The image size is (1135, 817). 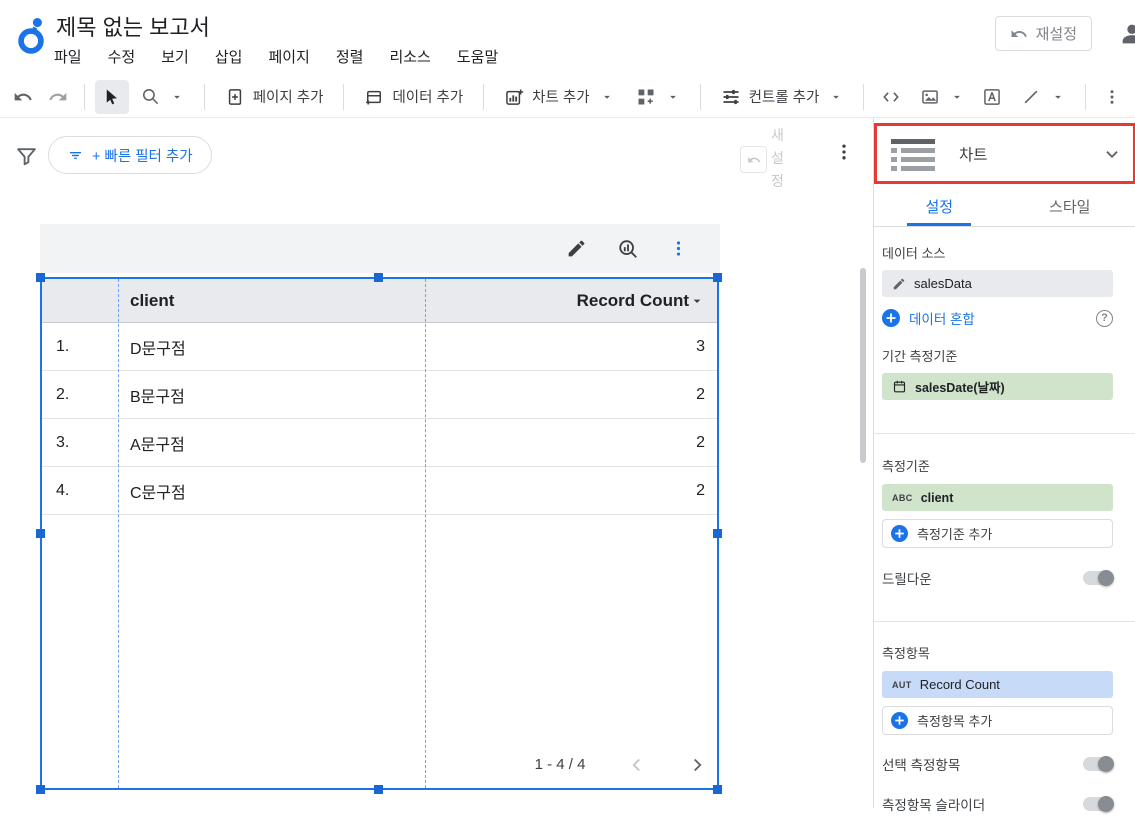 What do you see at coordinates (637, 765) in the screenshot?
I see `pagination-prev-button` at bounding box center [637, 765].